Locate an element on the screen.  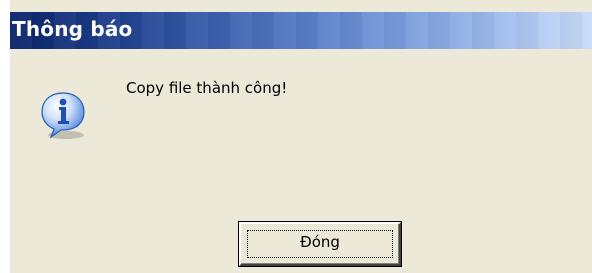
close-button-label: Đóng is located at coordinates (320, 242).